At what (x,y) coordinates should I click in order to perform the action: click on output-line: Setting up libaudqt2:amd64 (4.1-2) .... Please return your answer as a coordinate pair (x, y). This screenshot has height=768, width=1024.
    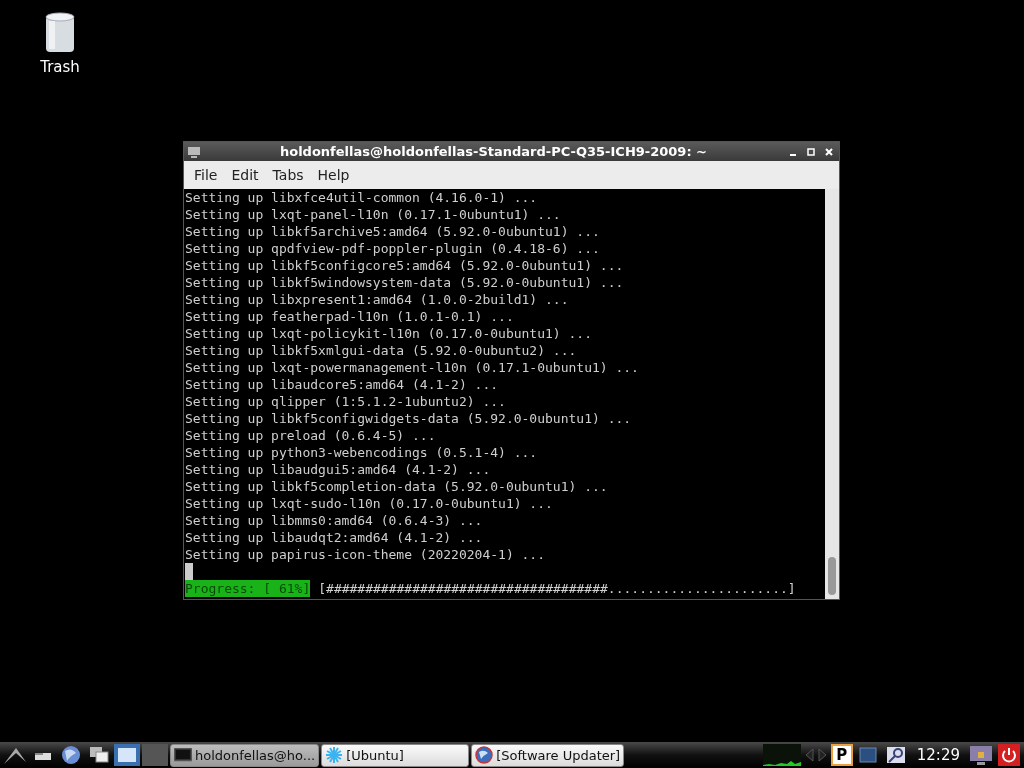
    Looking at the image, I should click on (334, 537).